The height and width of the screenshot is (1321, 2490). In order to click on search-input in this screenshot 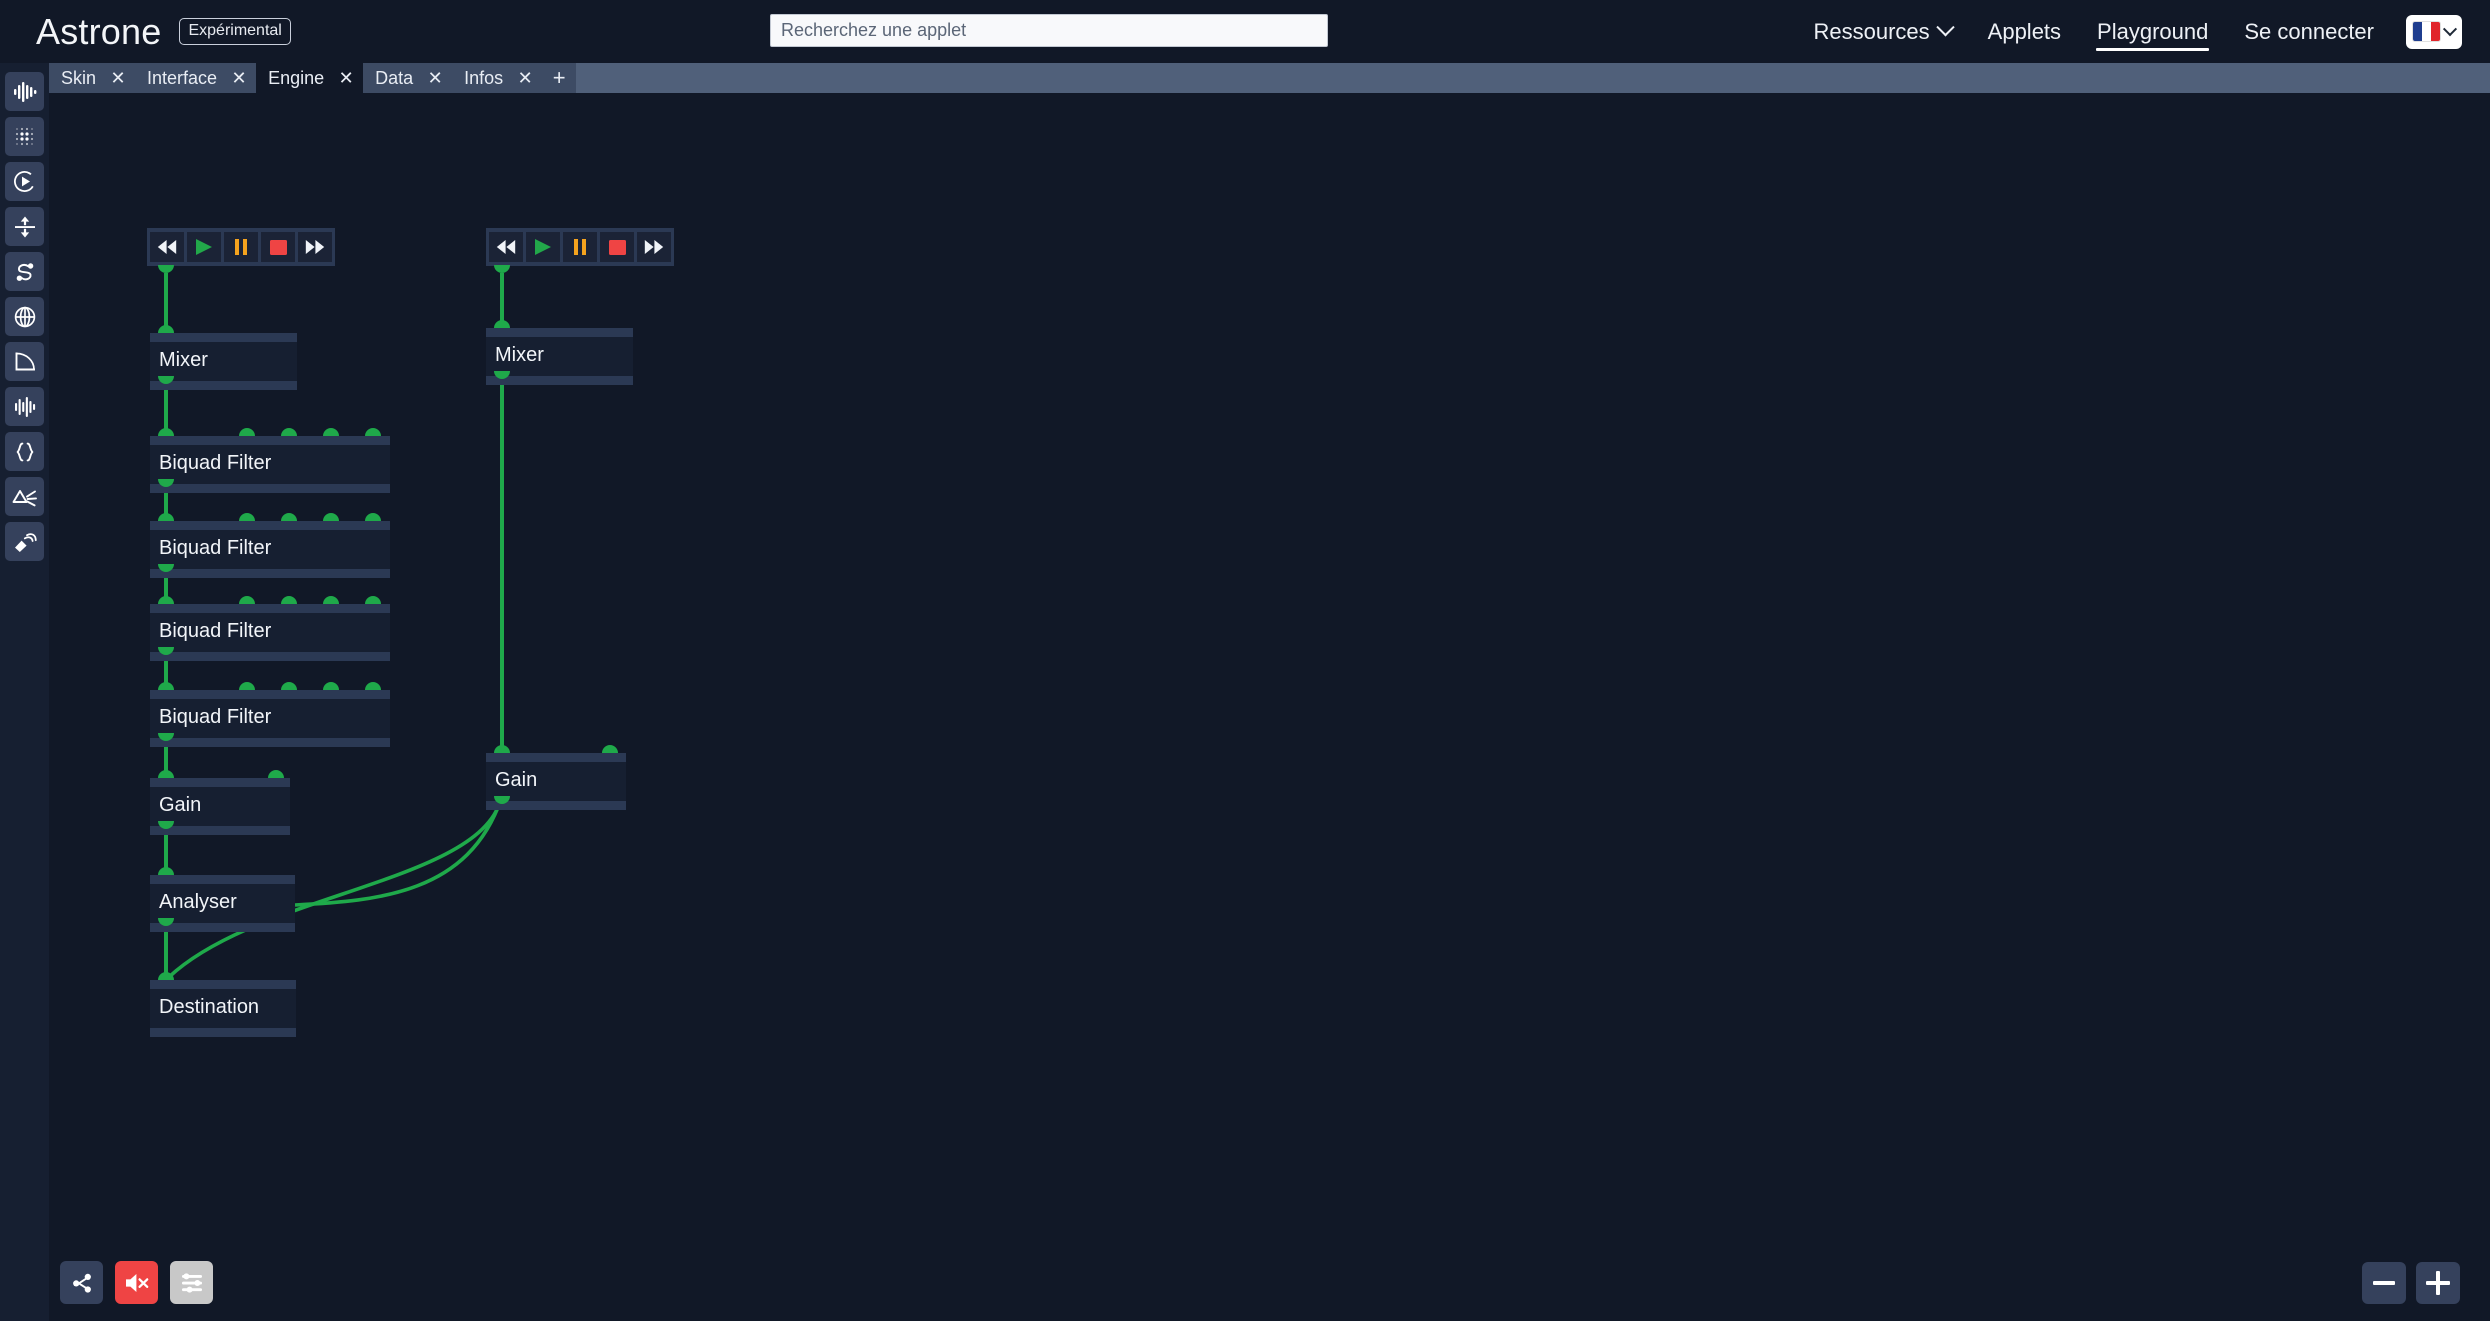, I will do `click(1049, 30)`.